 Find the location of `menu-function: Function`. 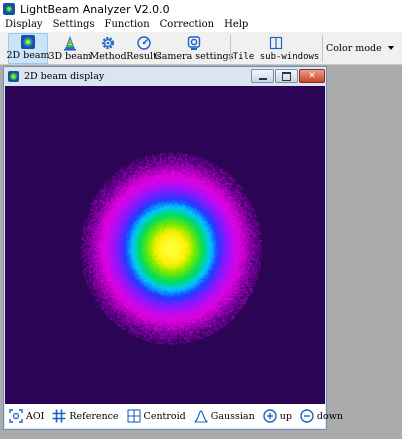

menu-function: Function is located at coordinates (125, 25).